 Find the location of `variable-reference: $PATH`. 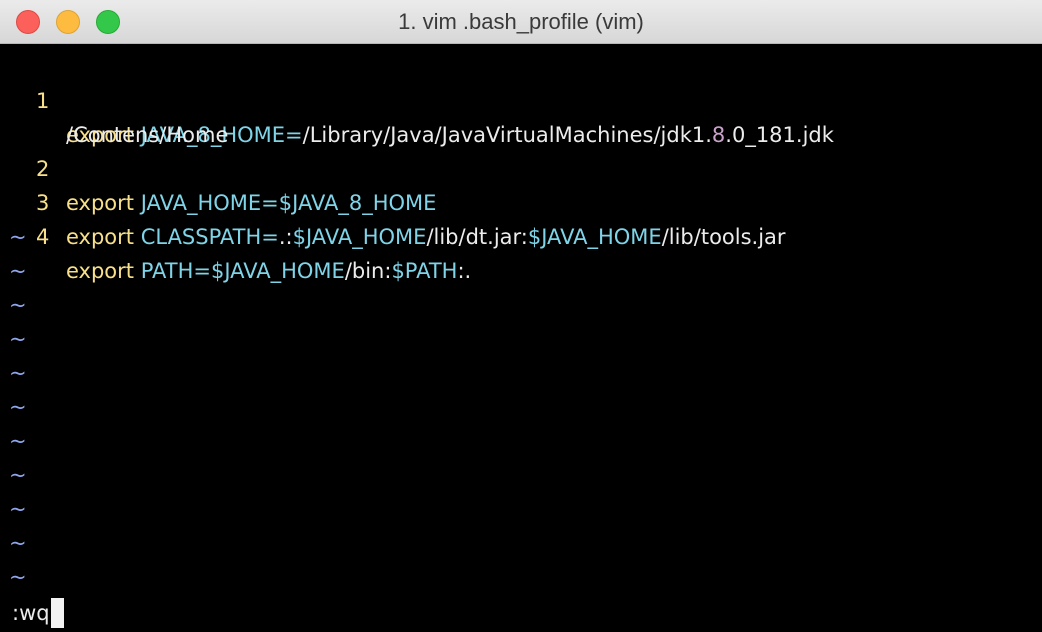

variable-reference: $PATH is located at coordinates (424, 271).